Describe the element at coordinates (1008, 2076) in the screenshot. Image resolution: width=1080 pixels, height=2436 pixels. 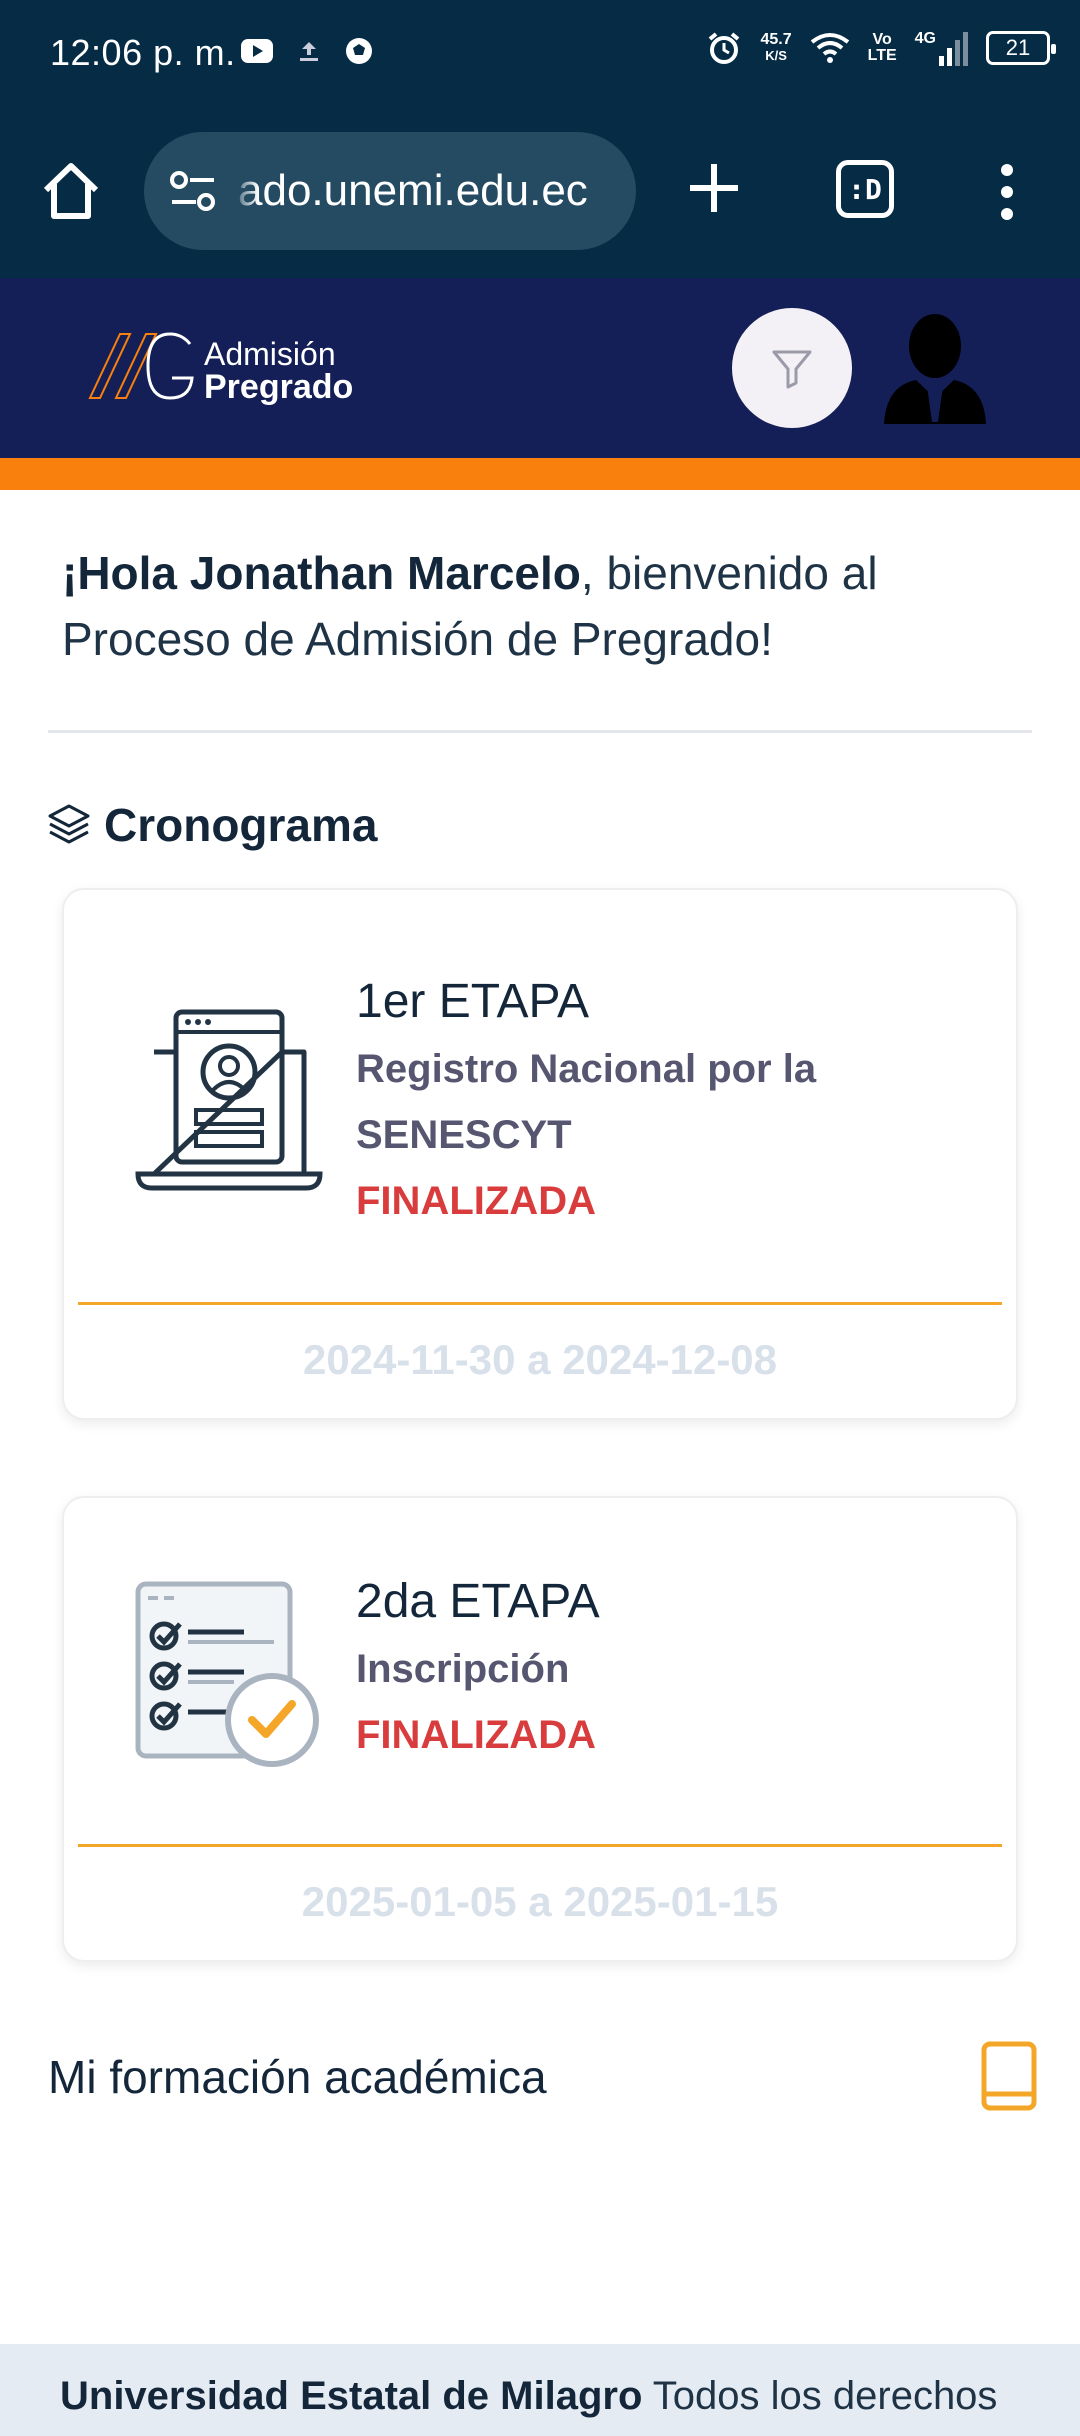
I see `book-icon` at that location.